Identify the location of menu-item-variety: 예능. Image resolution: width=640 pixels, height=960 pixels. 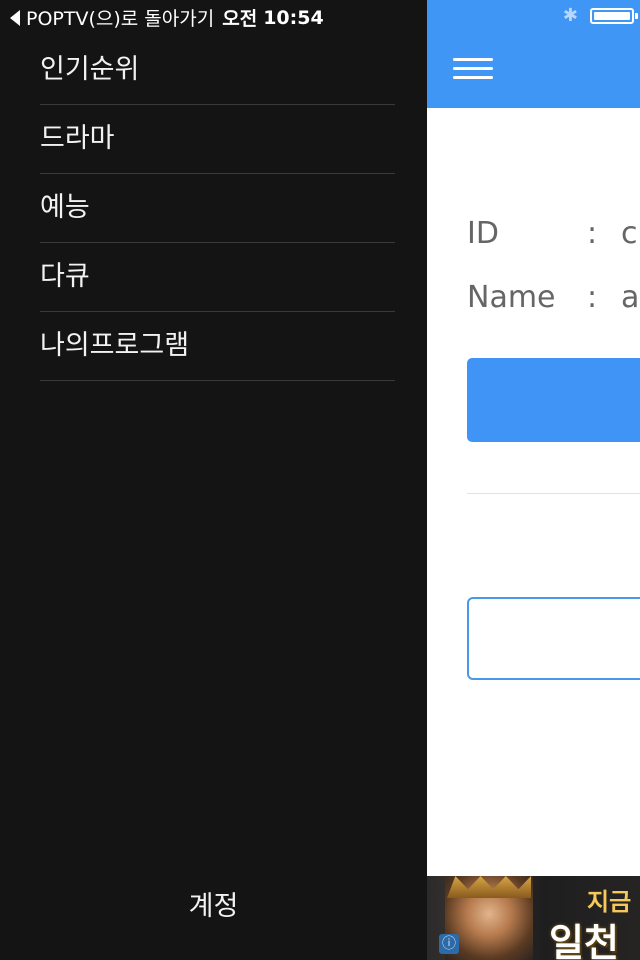
(217, 208).